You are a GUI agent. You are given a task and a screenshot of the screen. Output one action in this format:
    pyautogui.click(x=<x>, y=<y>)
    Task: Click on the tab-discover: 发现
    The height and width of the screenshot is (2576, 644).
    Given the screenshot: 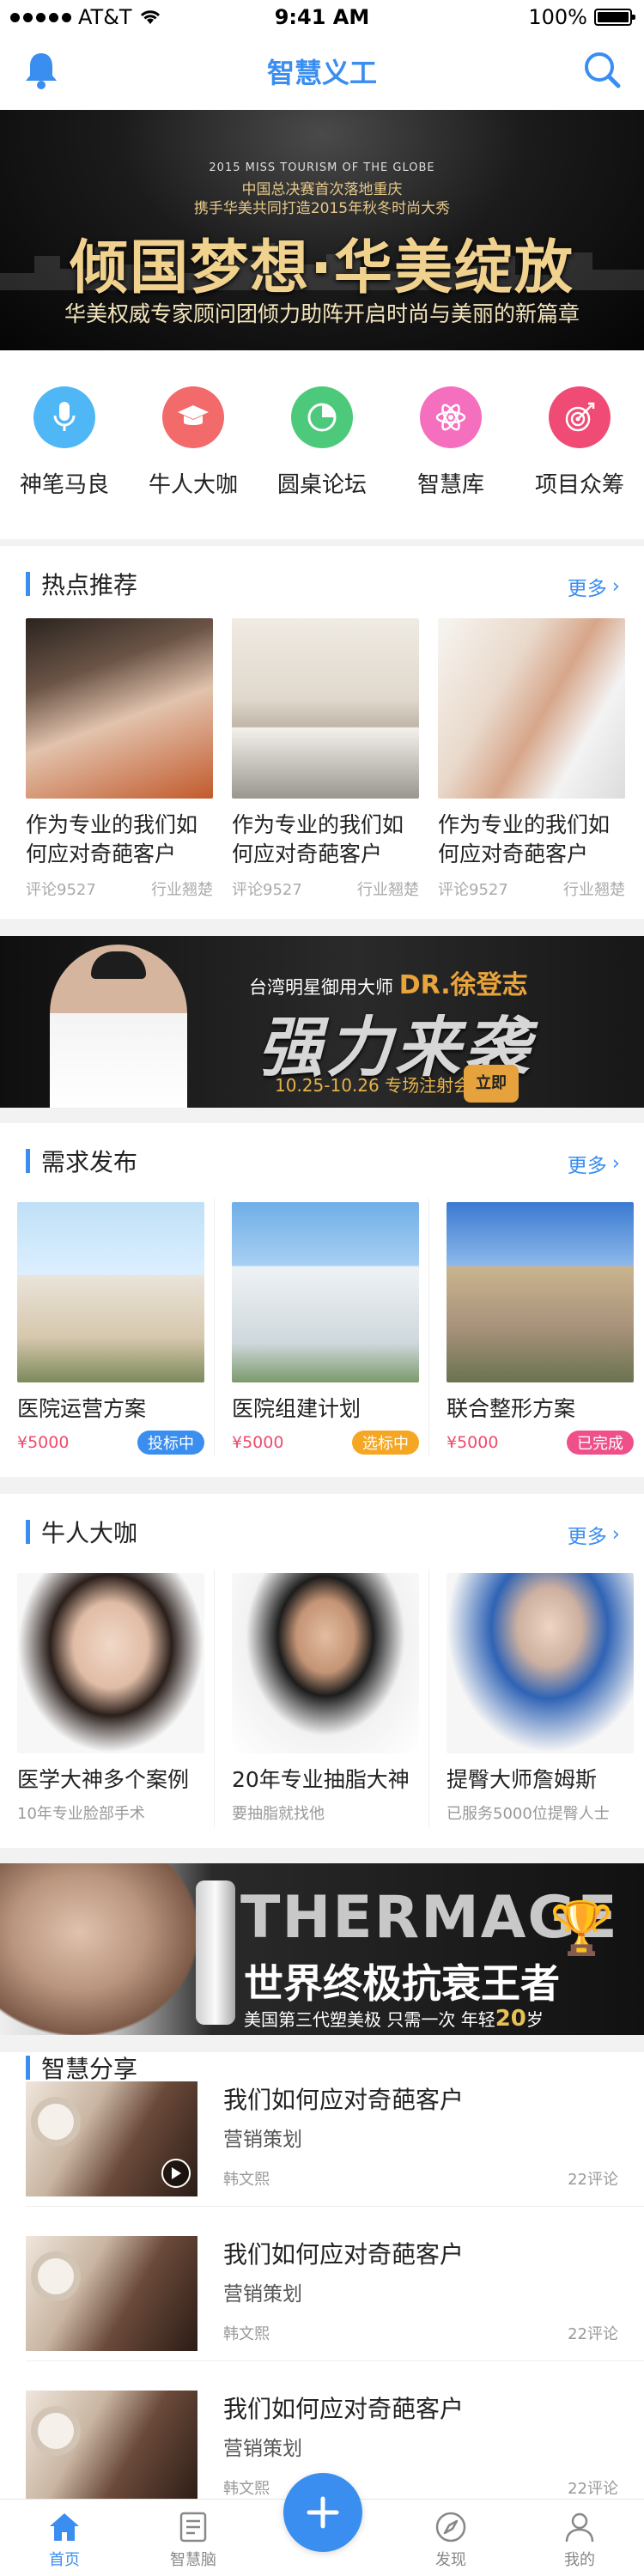 What is the action you would take?
    pyautogui.click(x=450, y=2538)
    